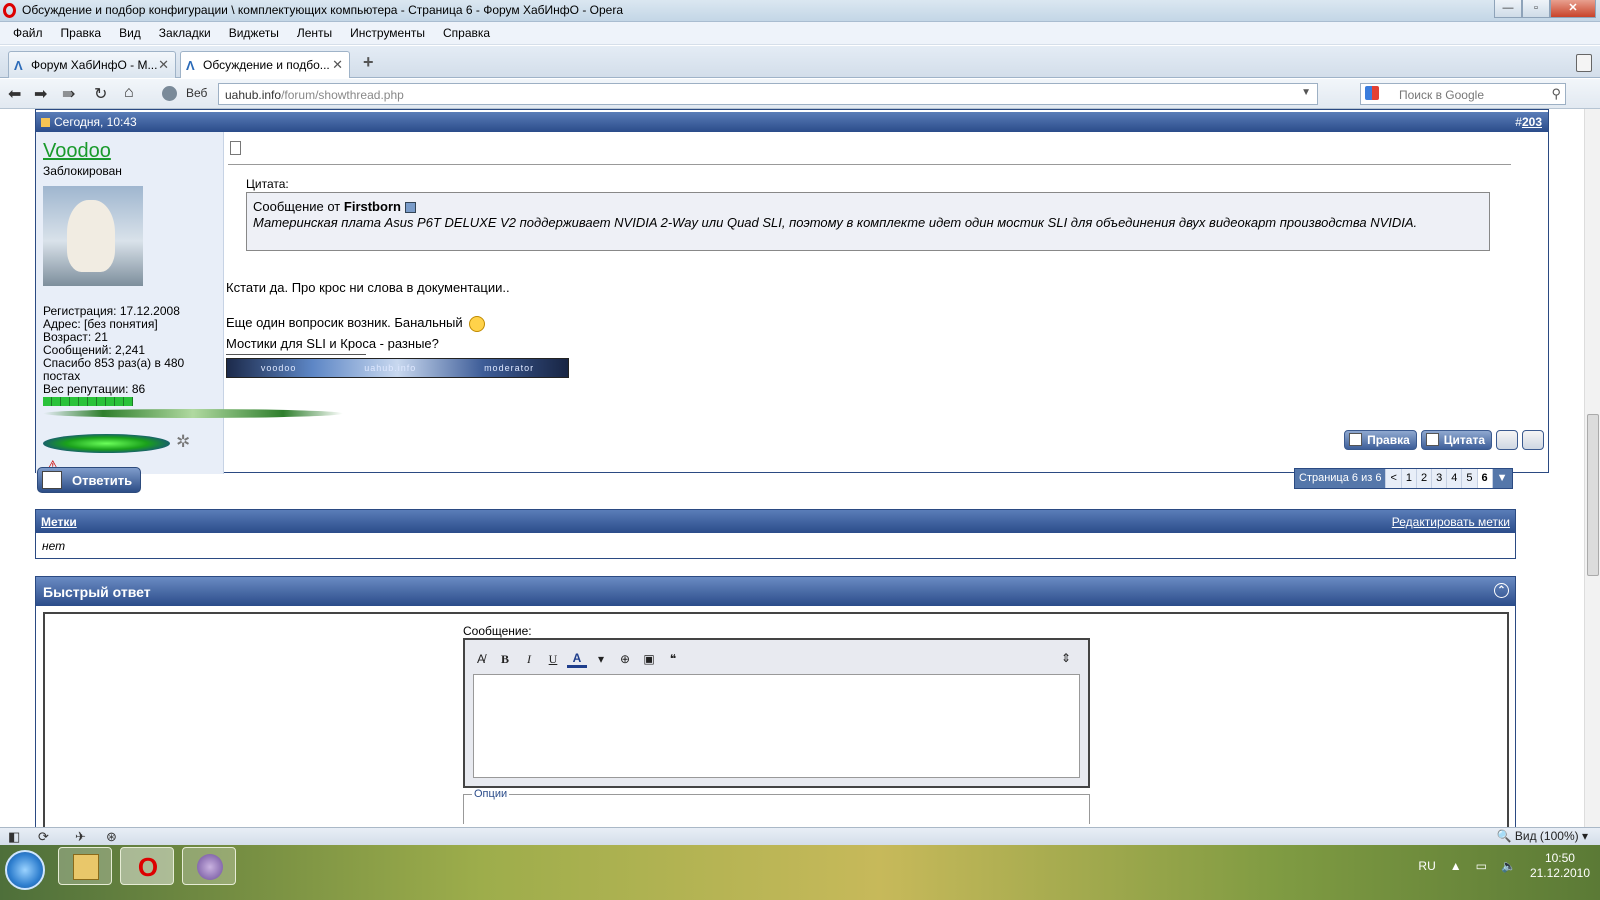 Image resolution: width=1600 pixels, height=900 pixels. What do you see at coordinates (1501, 590) in the screenshot?
I see `collapse-icon: ⌃` at bounding box center [1501, 590].